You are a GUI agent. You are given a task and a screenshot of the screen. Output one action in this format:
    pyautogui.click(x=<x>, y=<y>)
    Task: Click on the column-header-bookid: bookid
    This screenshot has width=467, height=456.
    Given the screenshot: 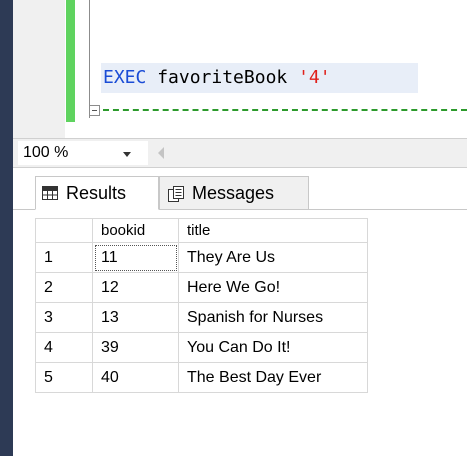 What is the action you would take?
    pyautogui.click(x=135, y=230)
    